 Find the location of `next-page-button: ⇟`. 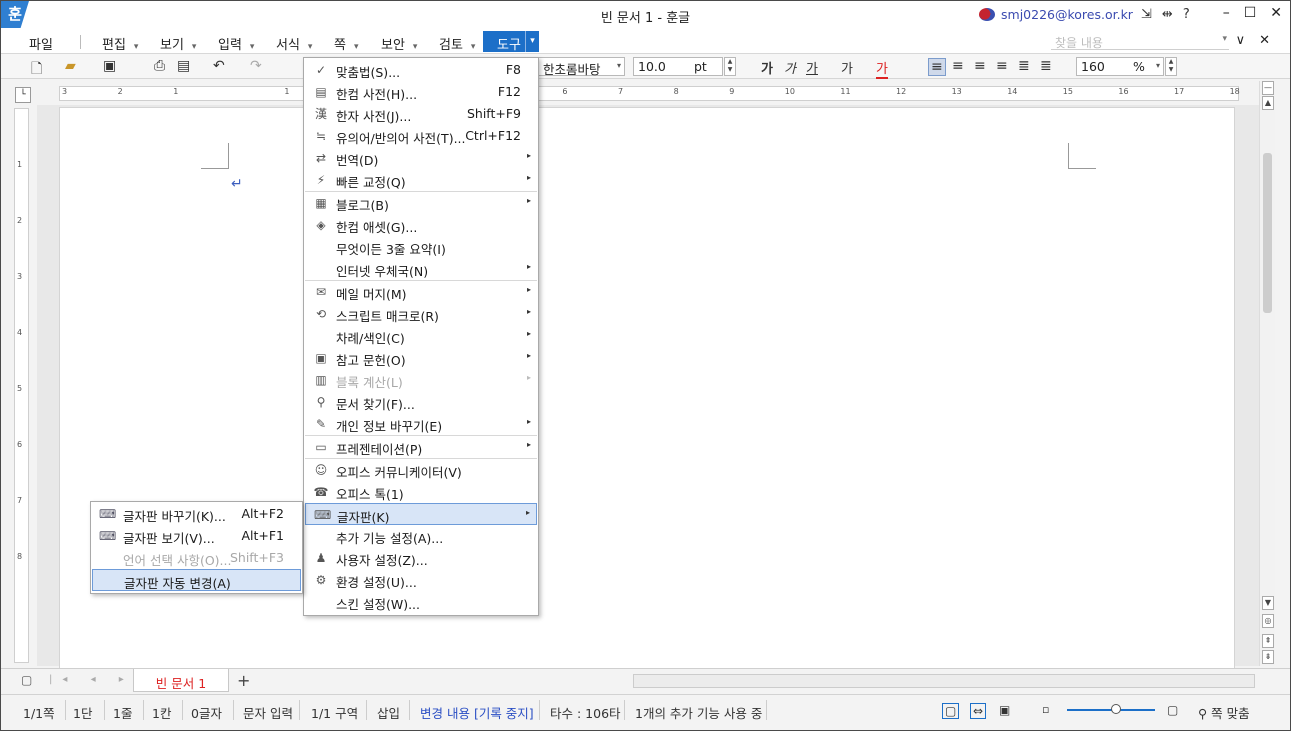

next-page-button: ⇟ is located at coordinates (1268, 657).